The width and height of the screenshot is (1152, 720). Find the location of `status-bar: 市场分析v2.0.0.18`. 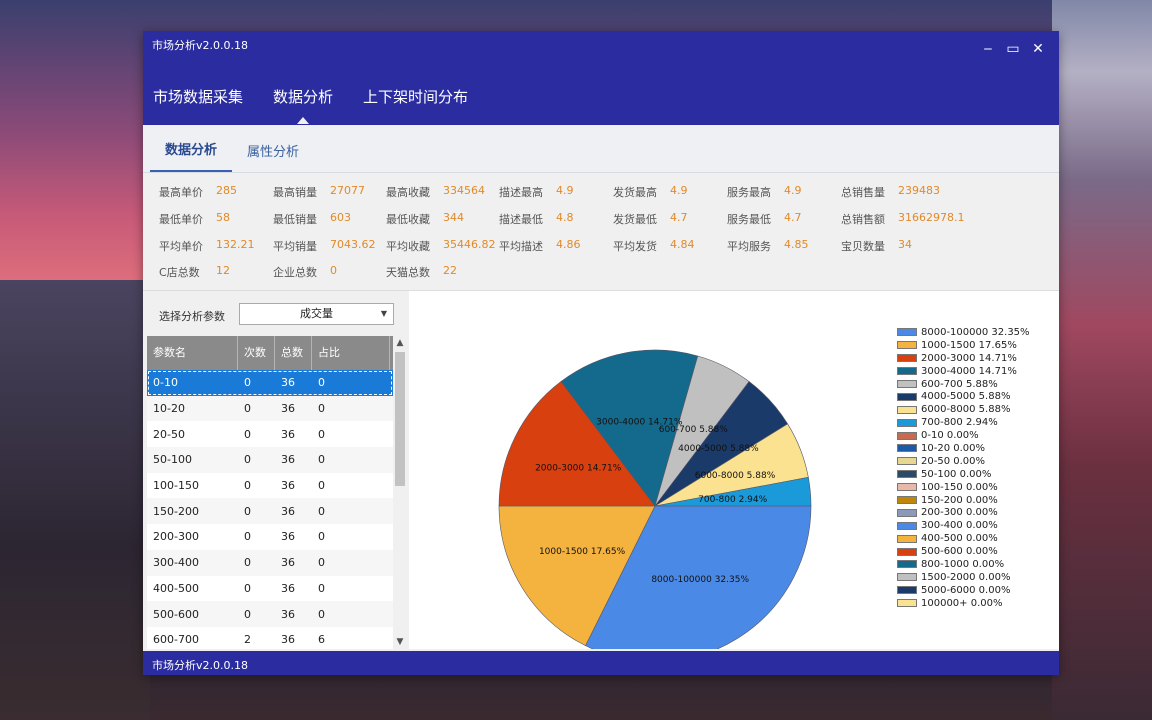

status-bar: 市场分析v2.0.0.18 is located at coordinates (601, 663).